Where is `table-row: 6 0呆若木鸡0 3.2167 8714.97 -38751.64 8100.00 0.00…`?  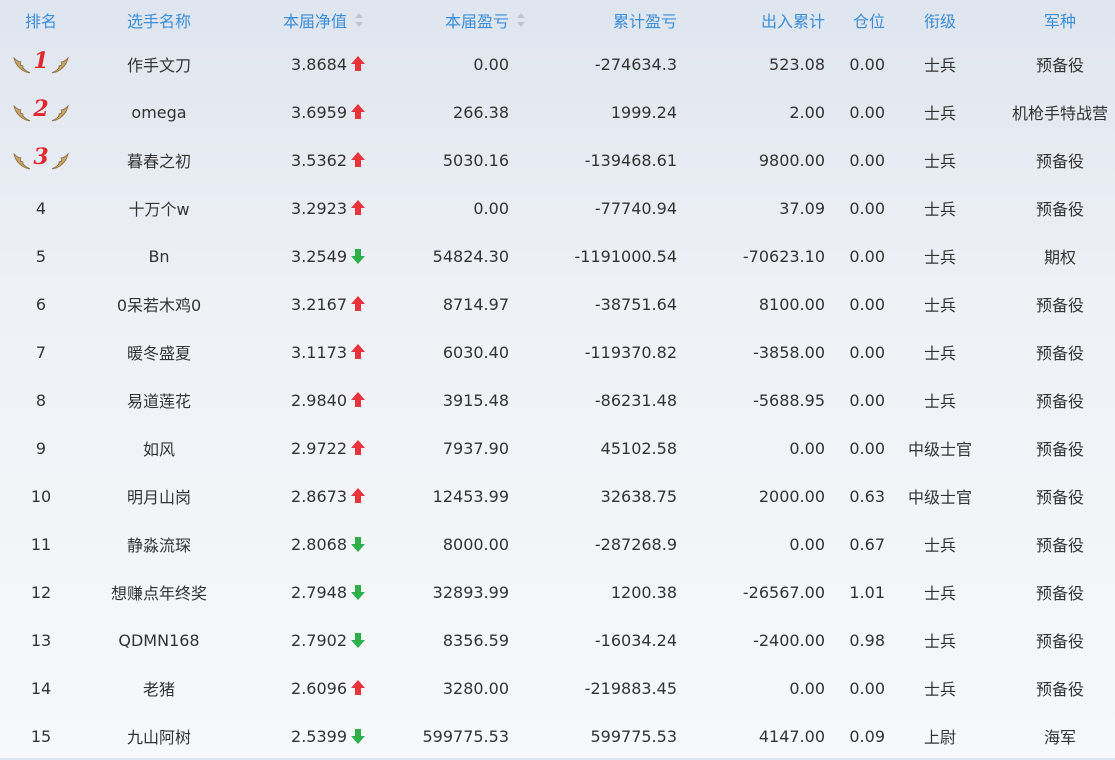 table-row: 6 0呆若木鸡0 3.2167 8714.97 -38751.64 8100.00 0.00… is located at coordinates (557, 304).